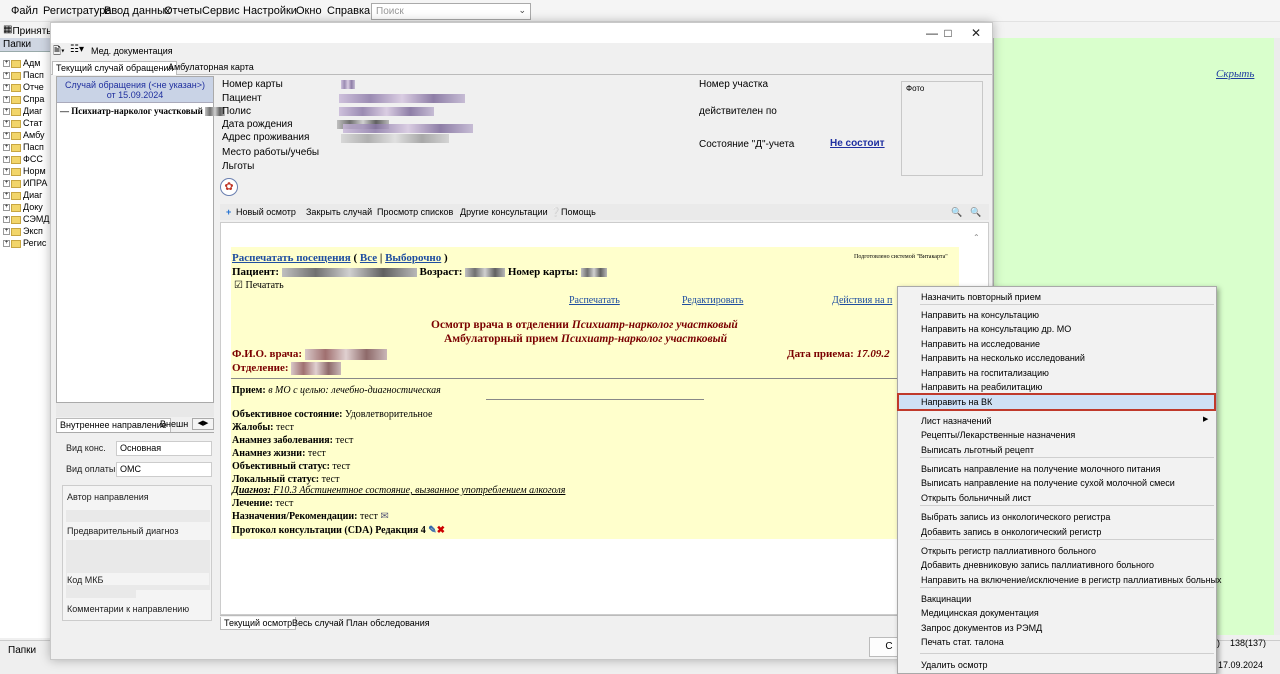  I want to click on tab-whole-case: Весь случай, so click(318, 623).